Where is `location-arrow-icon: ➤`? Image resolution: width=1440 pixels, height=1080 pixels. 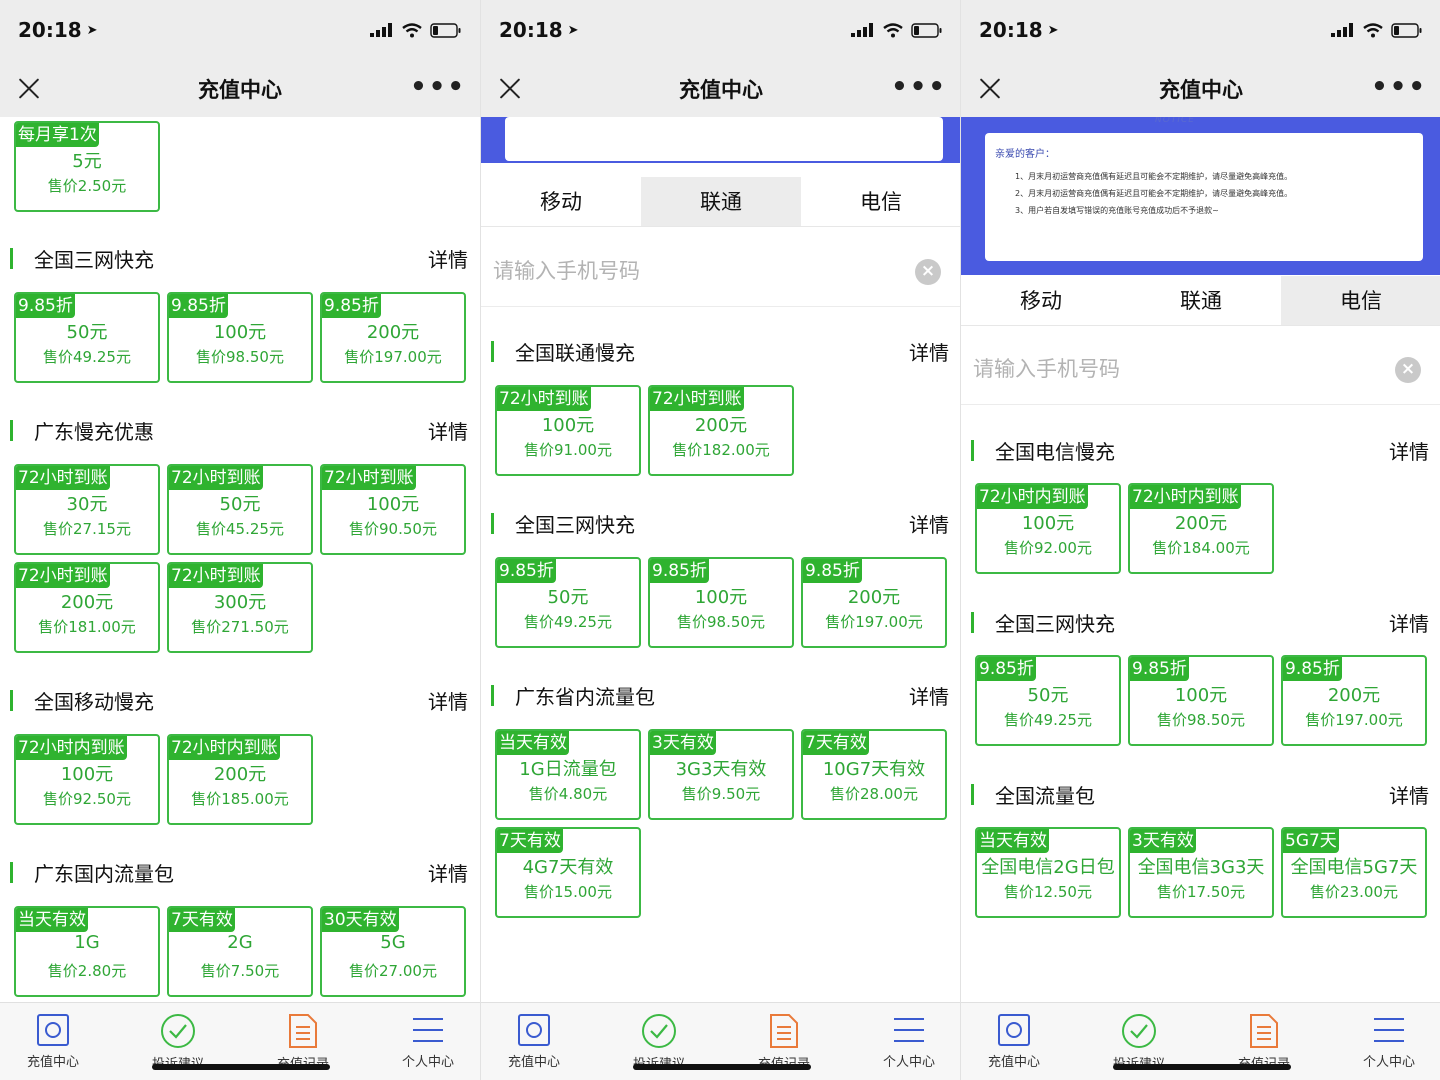 location-arrow-icon: ➤ is located at coordinates (92, 30).